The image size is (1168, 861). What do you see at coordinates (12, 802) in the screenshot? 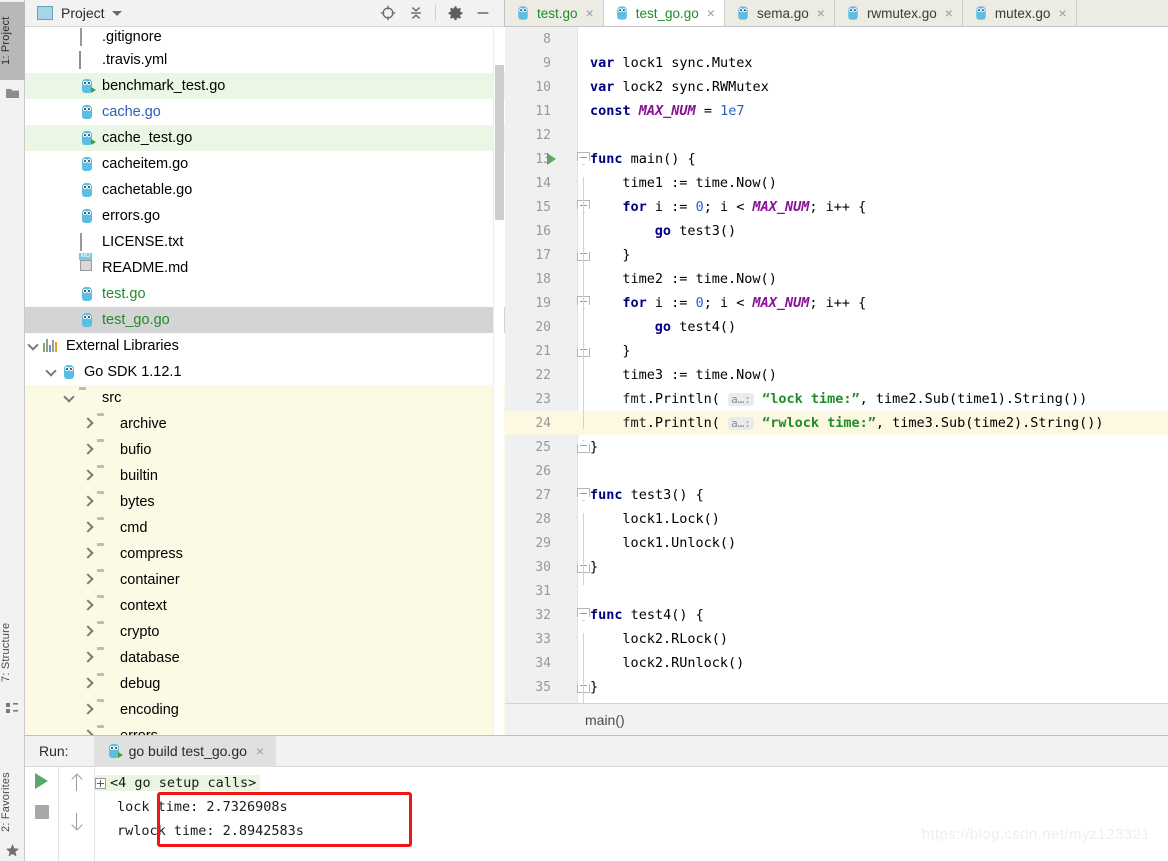
I see `sidebar-item-favorites: 2: Favorites` at bounding box center [12, 802].